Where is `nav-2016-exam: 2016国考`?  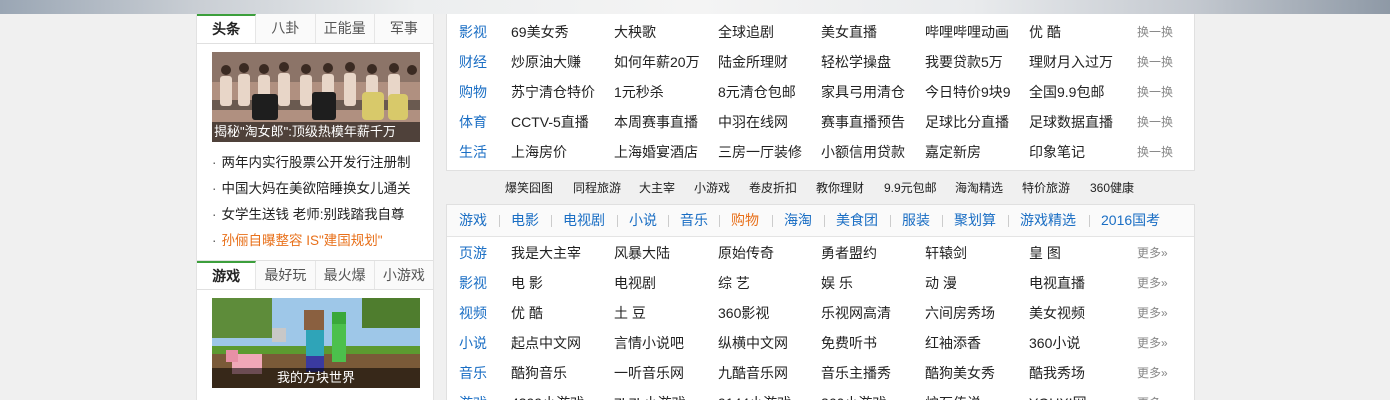
nav-2016-exam: 2016国考 is located at coordinates (1130, 220).